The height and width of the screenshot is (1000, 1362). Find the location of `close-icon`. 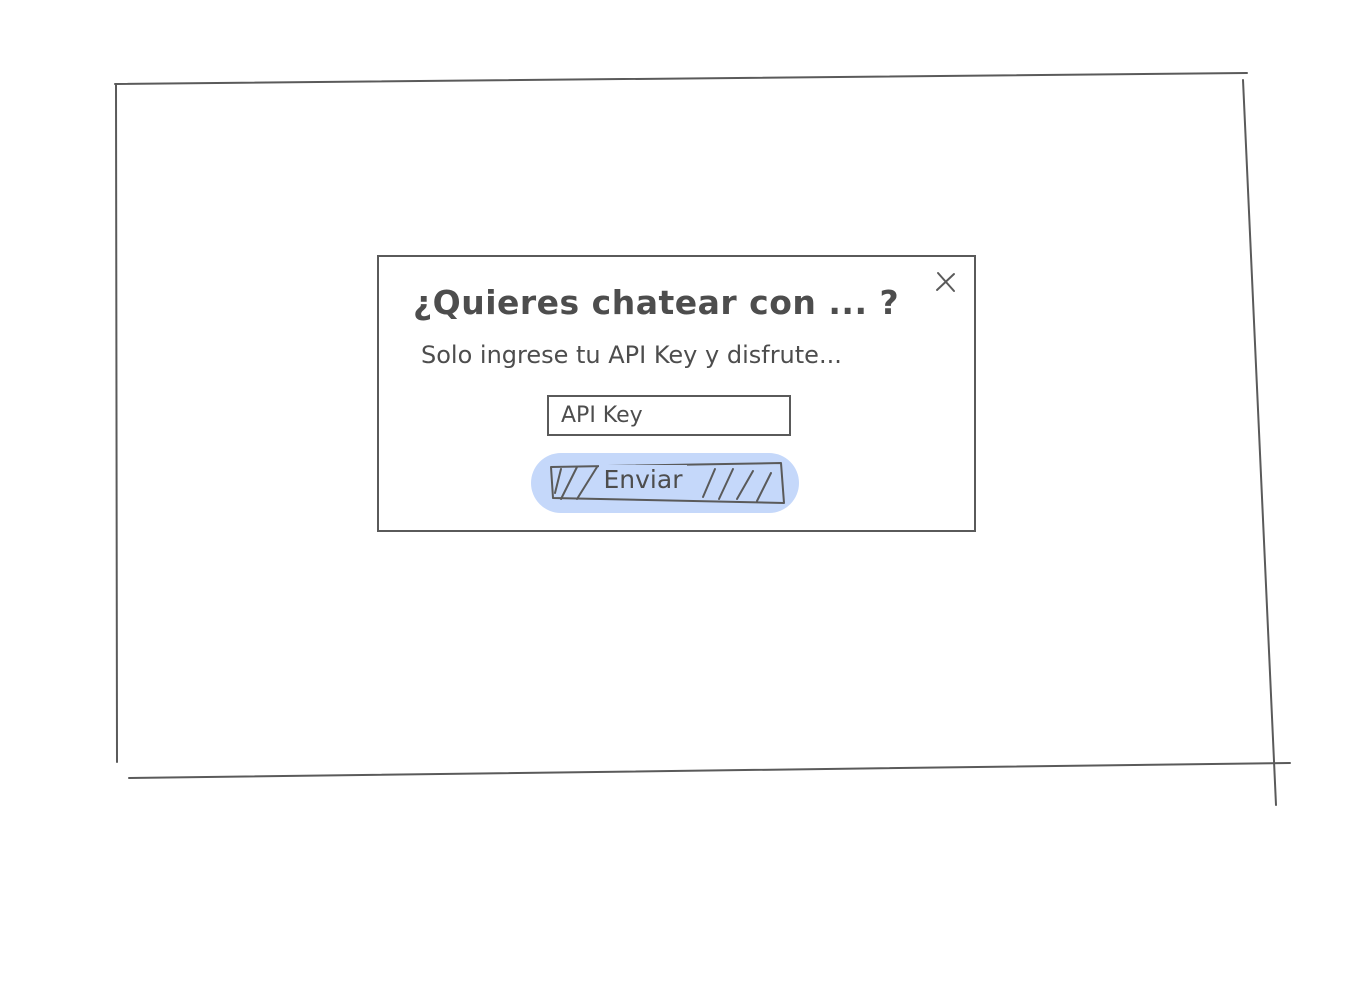

close-icon is located at coordinates (945, 282).